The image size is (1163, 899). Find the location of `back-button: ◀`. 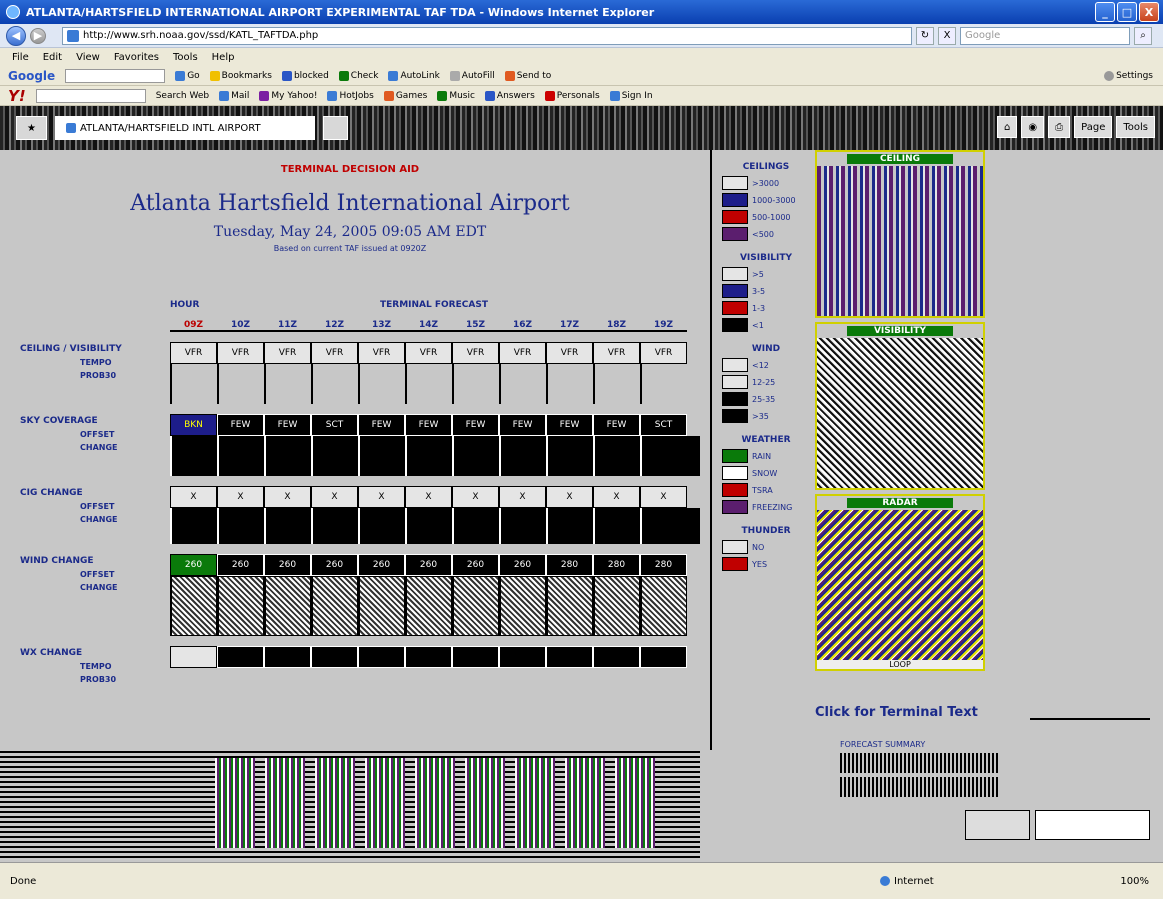

back-button: ◀ is located at coordinates (16, 35).